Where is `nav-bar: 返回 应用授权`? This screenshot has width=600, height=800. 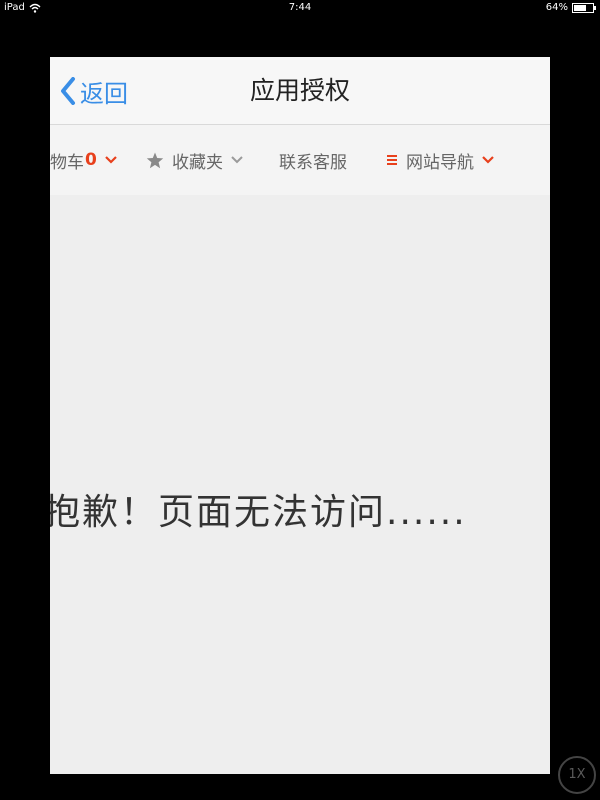 nav-bar: 返回 应用授权 is located at coordinates (300, 91).